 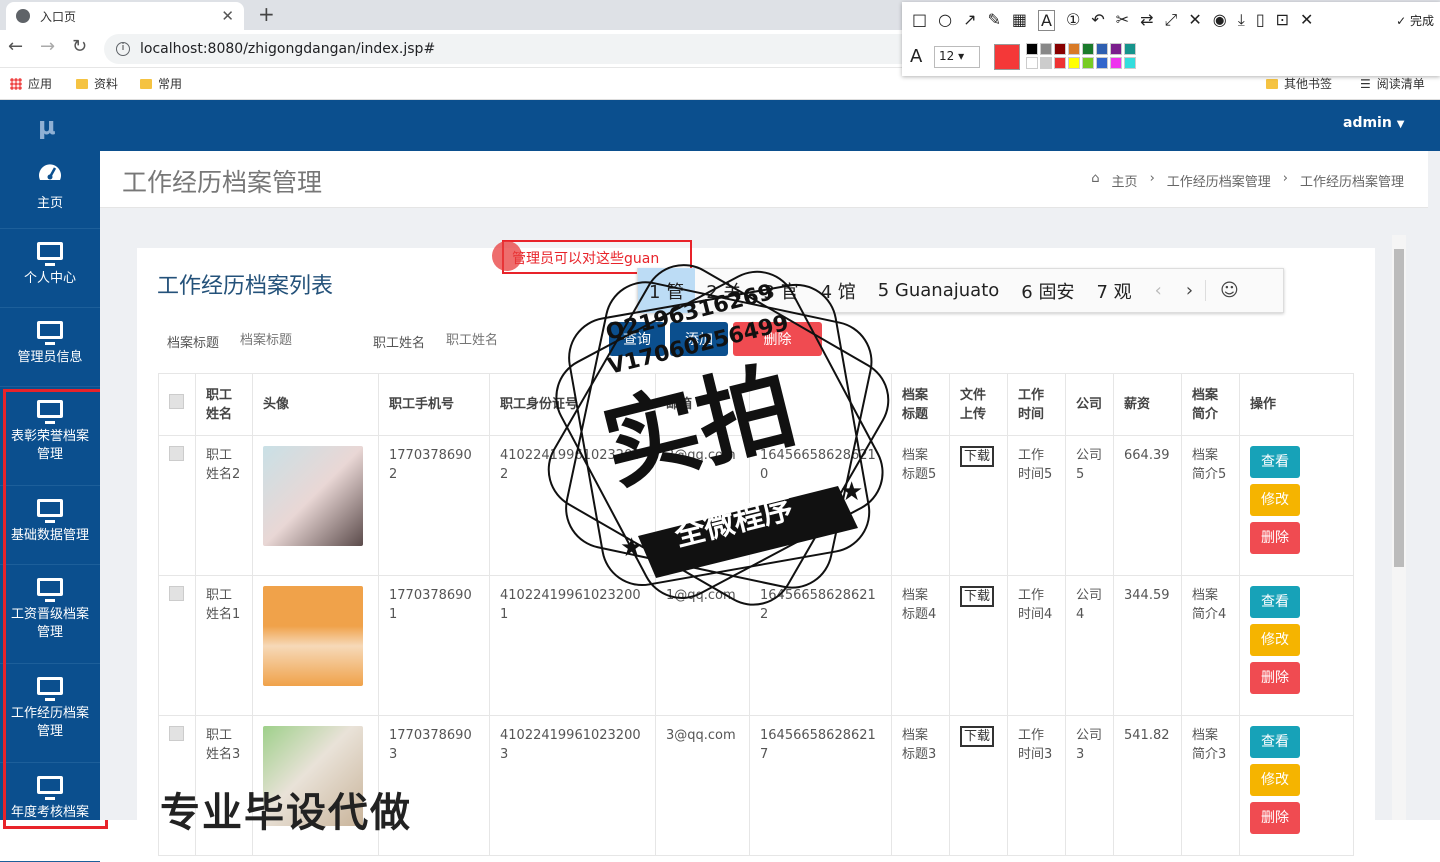 I want to click on scrollbar-thumb, so click(x=1399, y=408).